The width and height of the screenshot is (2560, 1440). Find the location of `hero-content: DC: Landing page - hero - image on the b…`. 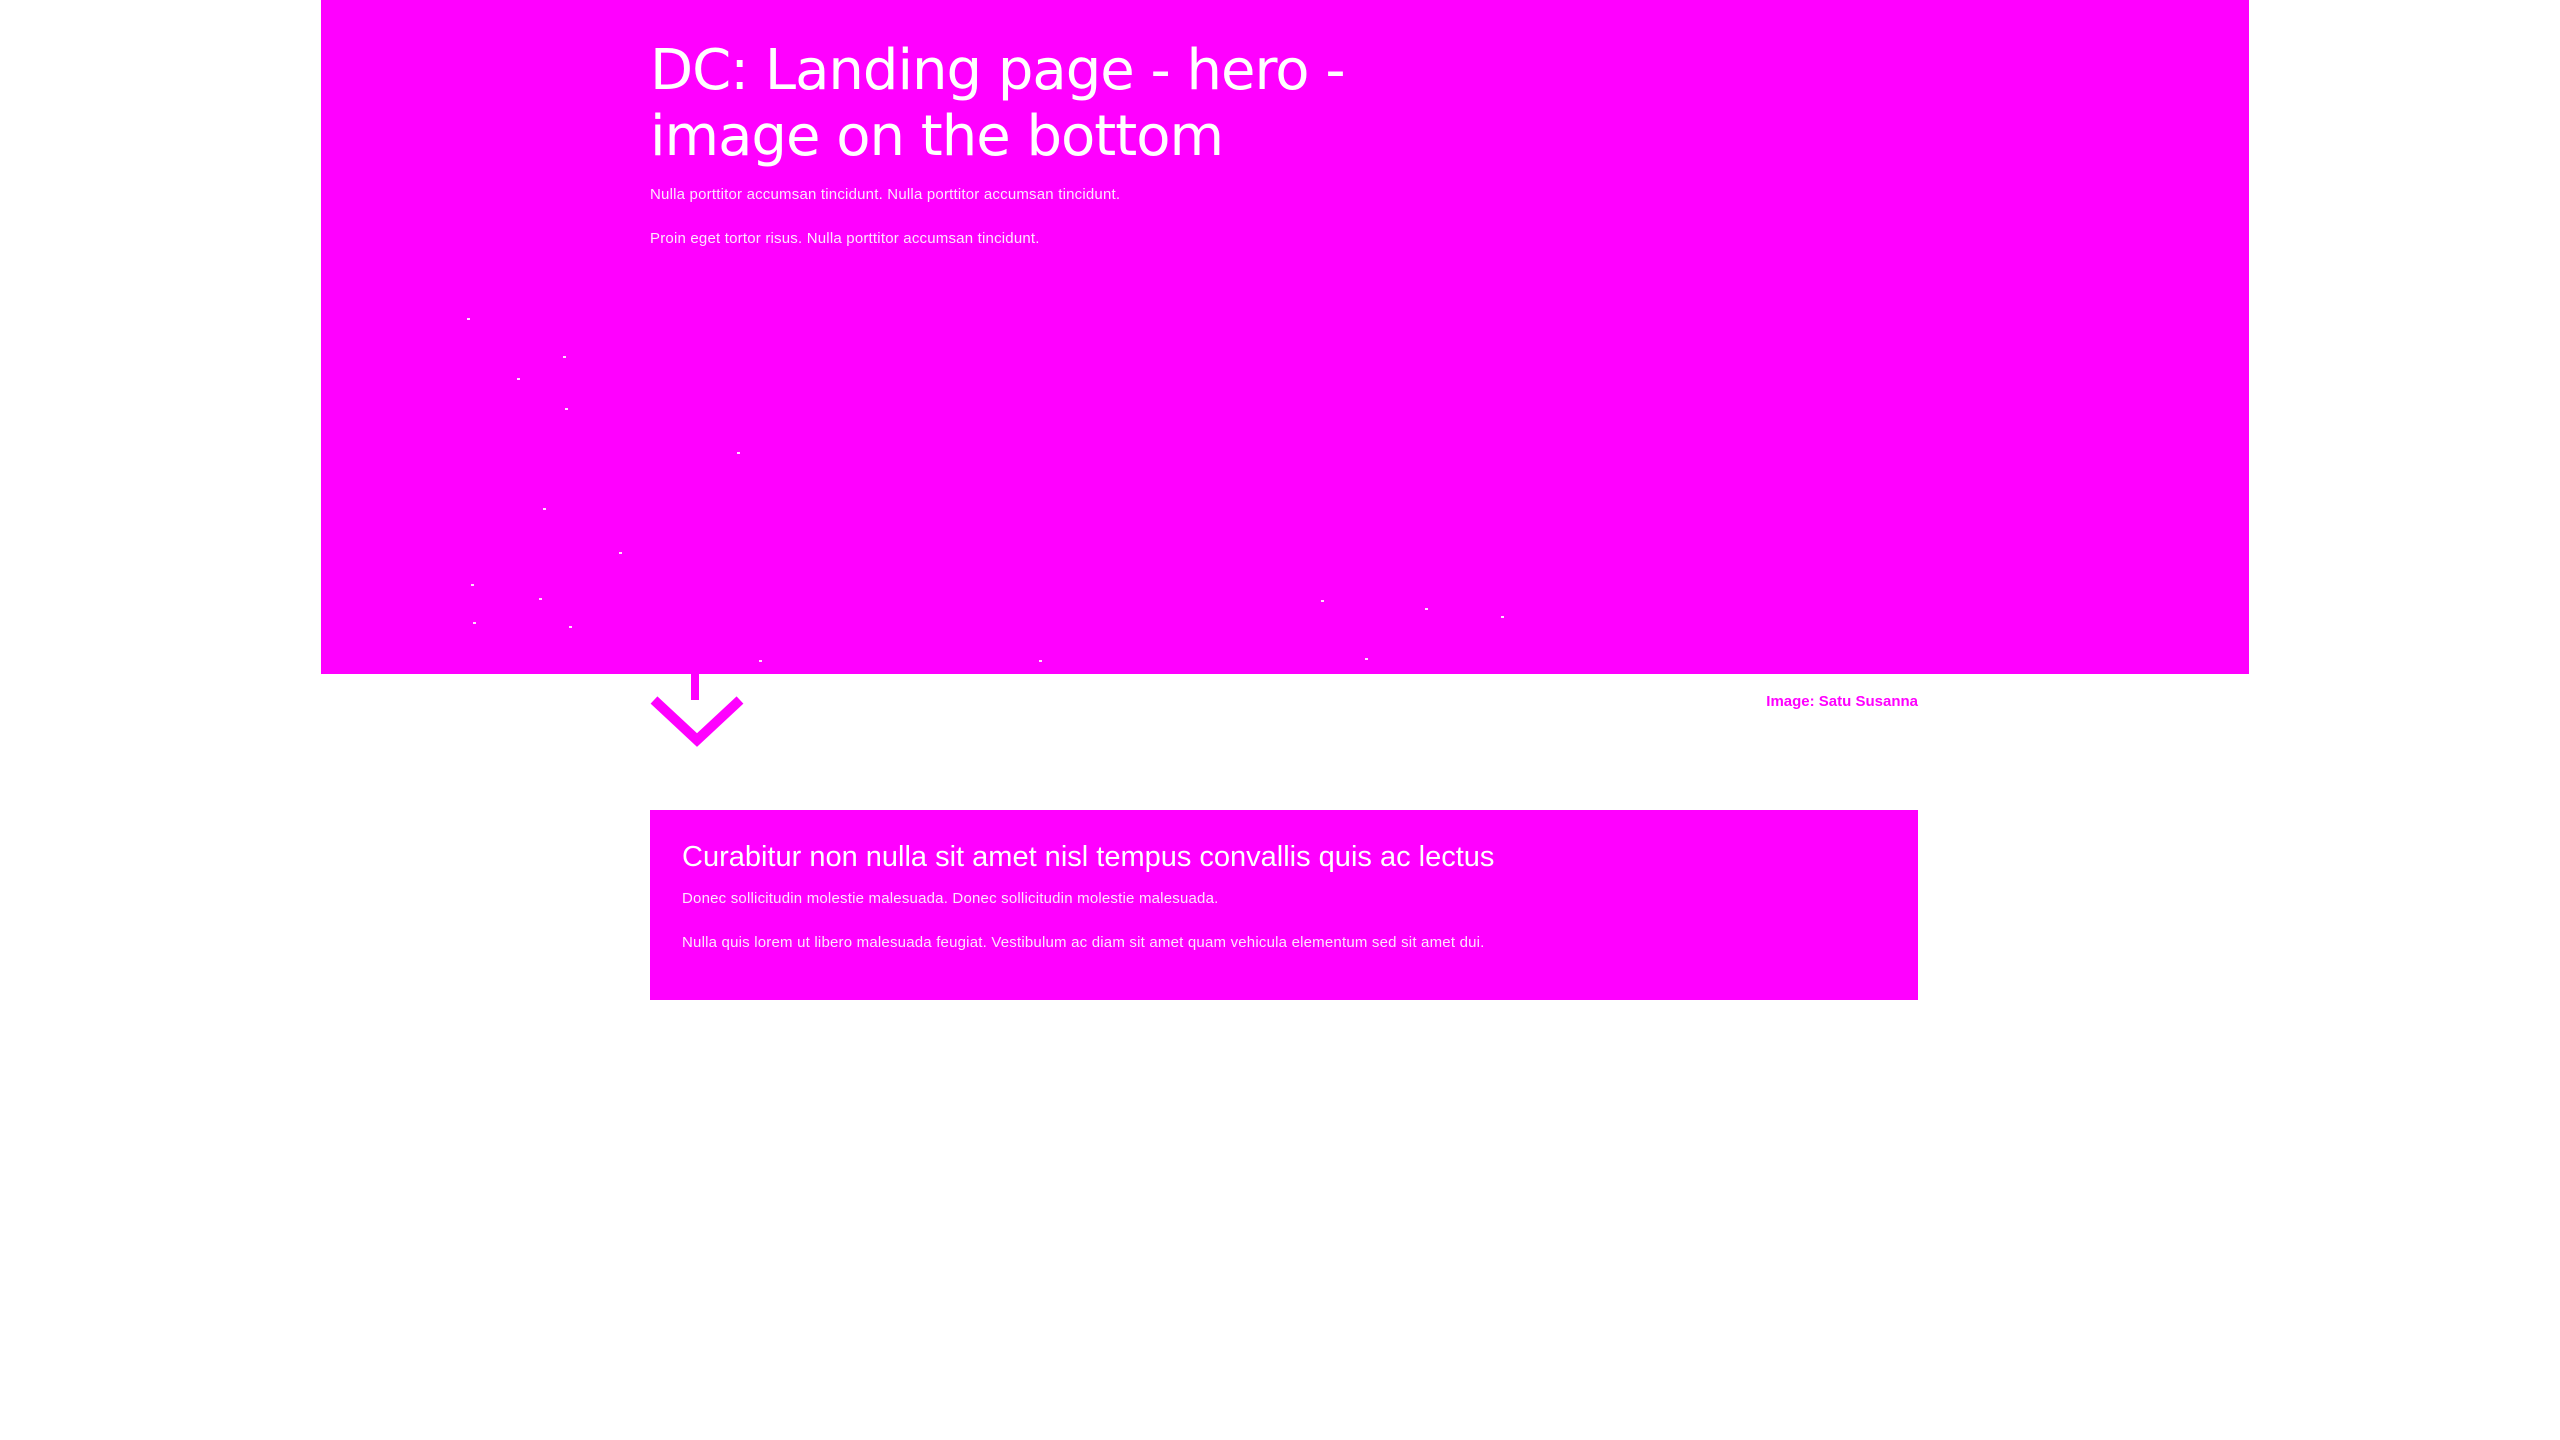

hero-content: DC: Landing page - hero - image on the b… is located at coordinates (1030, 144).